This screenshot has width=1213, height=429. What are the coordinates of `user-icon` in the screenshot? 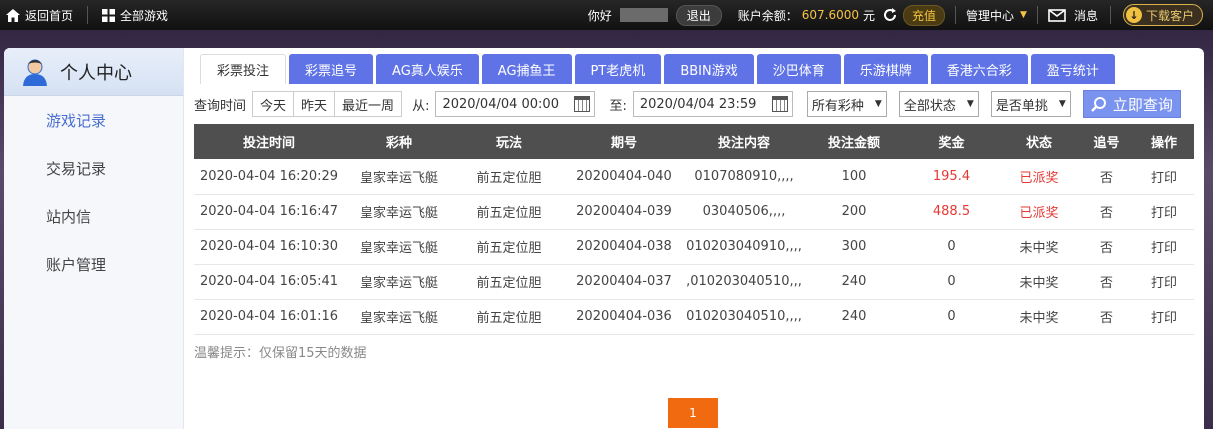 It's located at (35, 72).